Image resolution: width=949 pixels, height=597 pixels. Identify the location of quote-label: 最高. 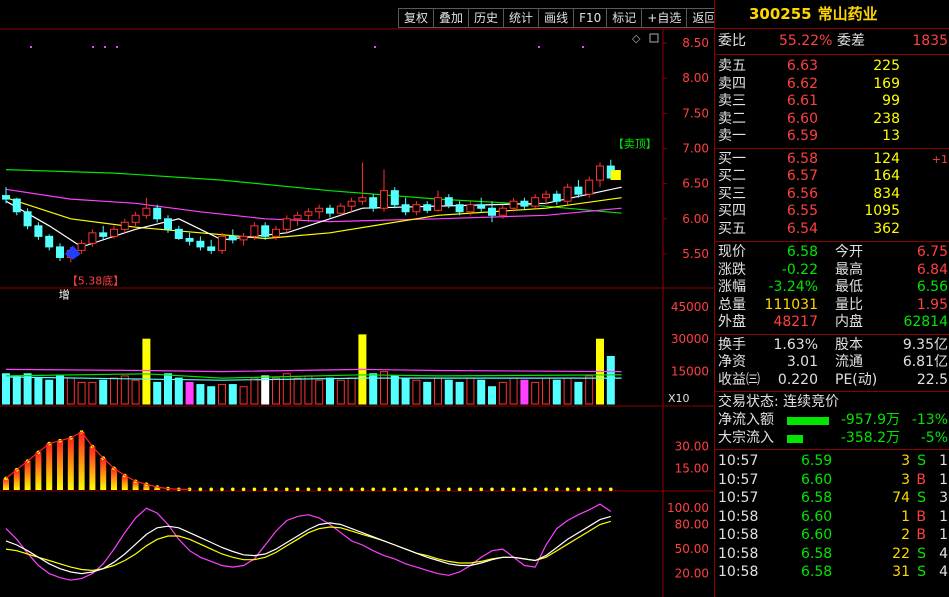
(849, 269).